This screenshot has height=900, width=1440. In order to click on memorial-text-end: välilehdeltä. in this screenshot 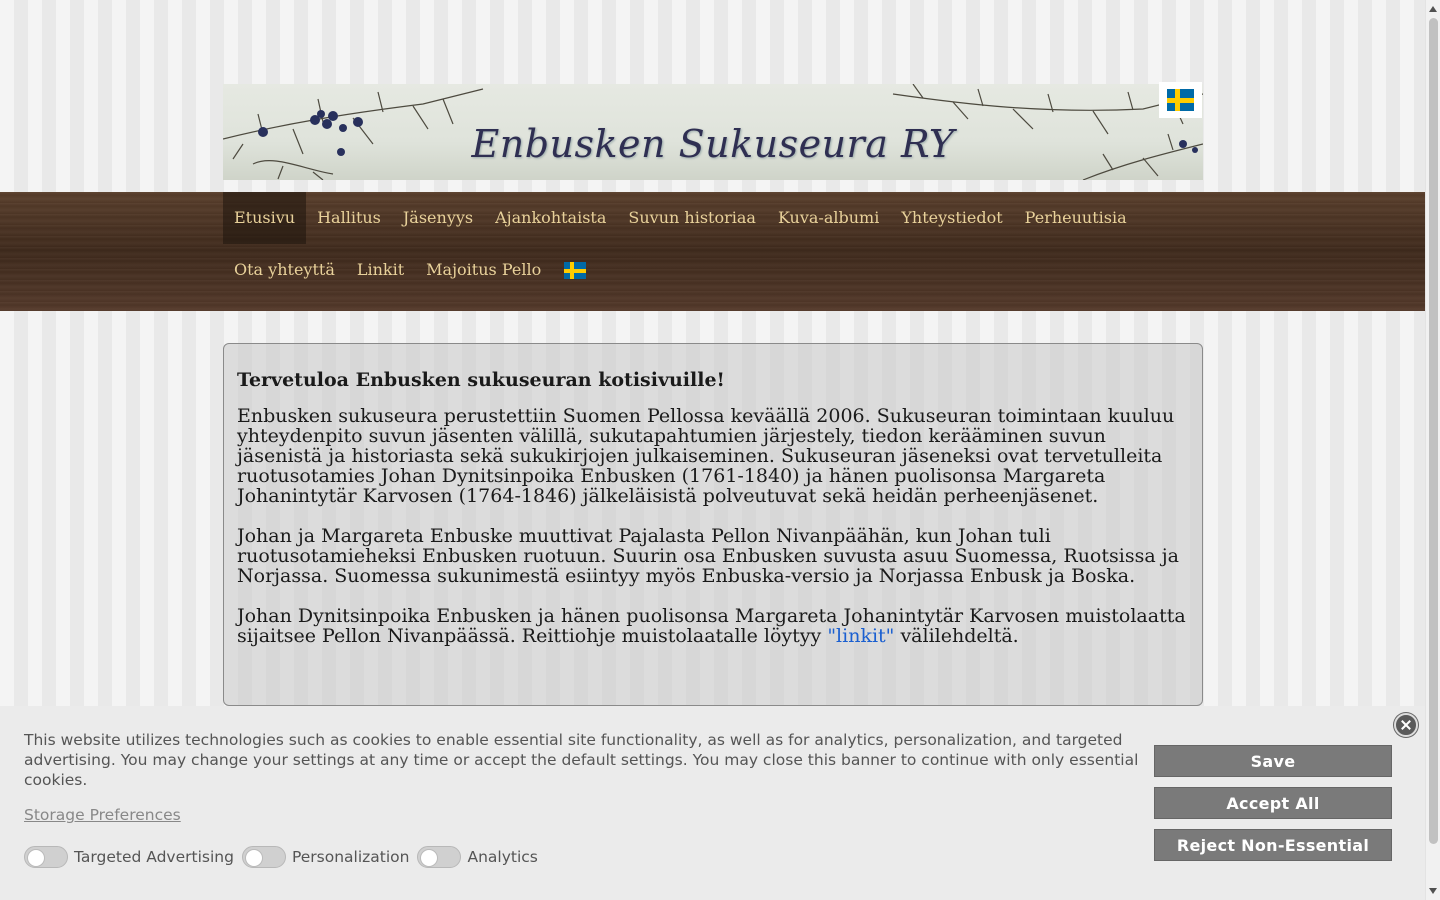, I will do `click(956, 636)`.